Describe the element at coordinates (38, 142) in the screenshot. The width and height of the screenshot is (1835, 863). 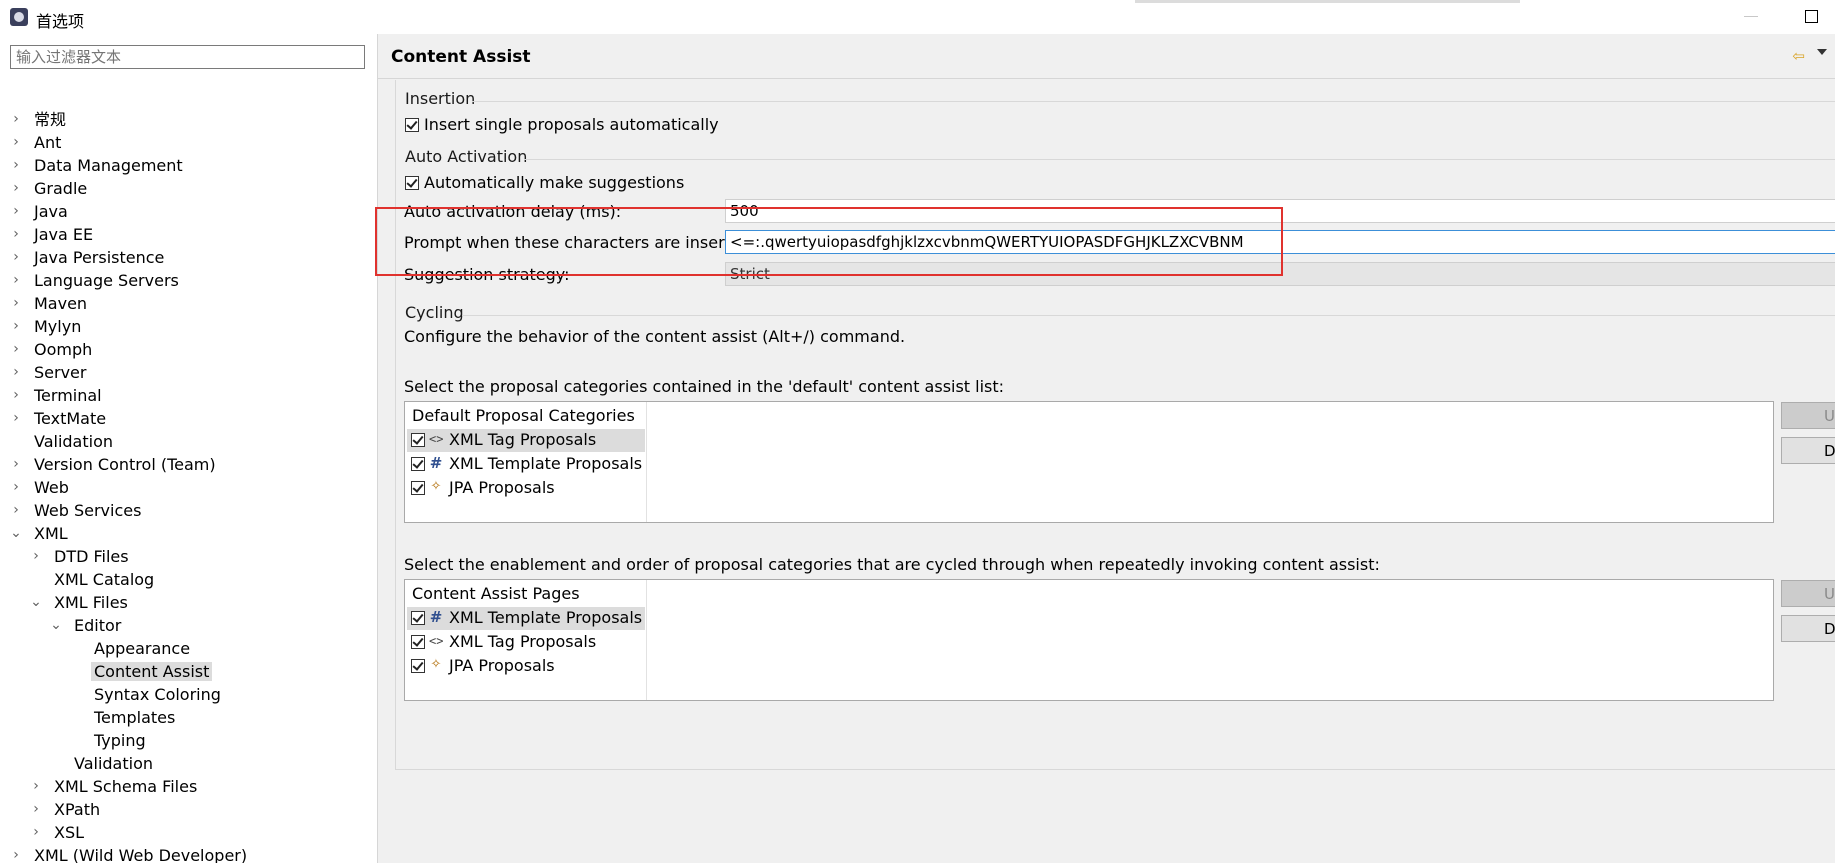
I see `tree-item: › Ant` at that location.